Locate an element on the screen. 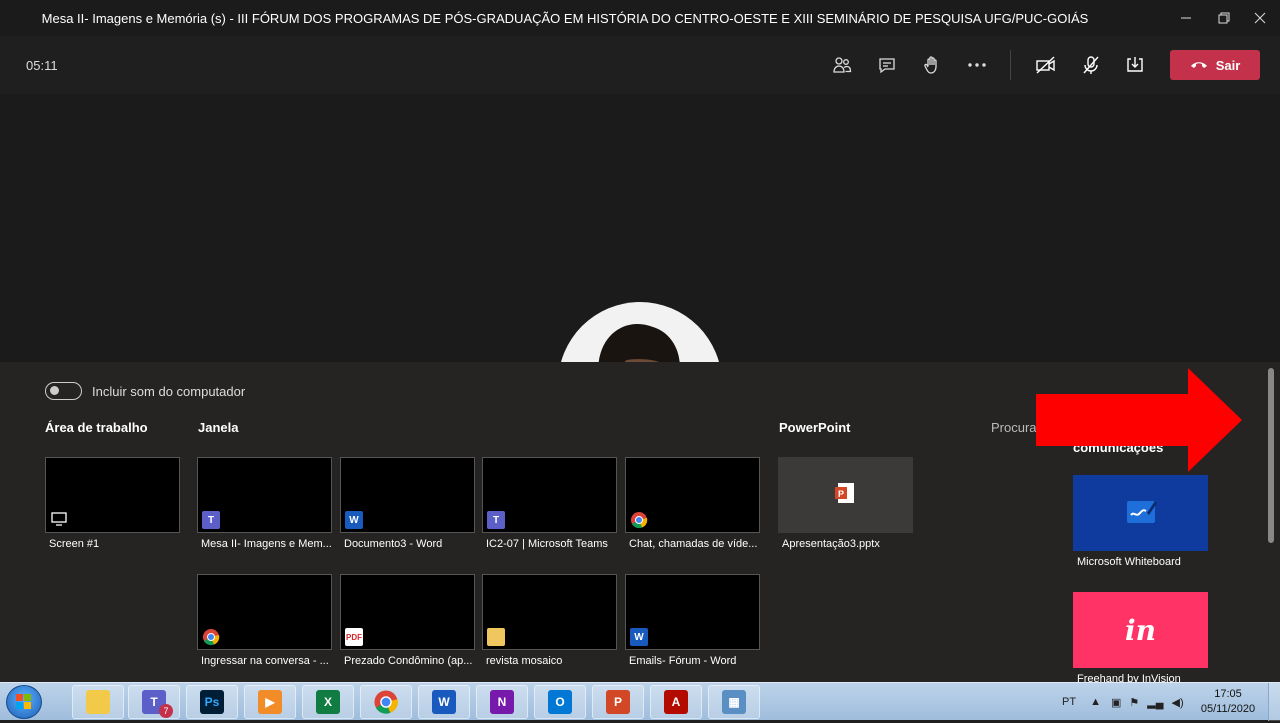 This screenshot has width=1280, height=723. taskbar-chrome is located at coordinates (386, 702).